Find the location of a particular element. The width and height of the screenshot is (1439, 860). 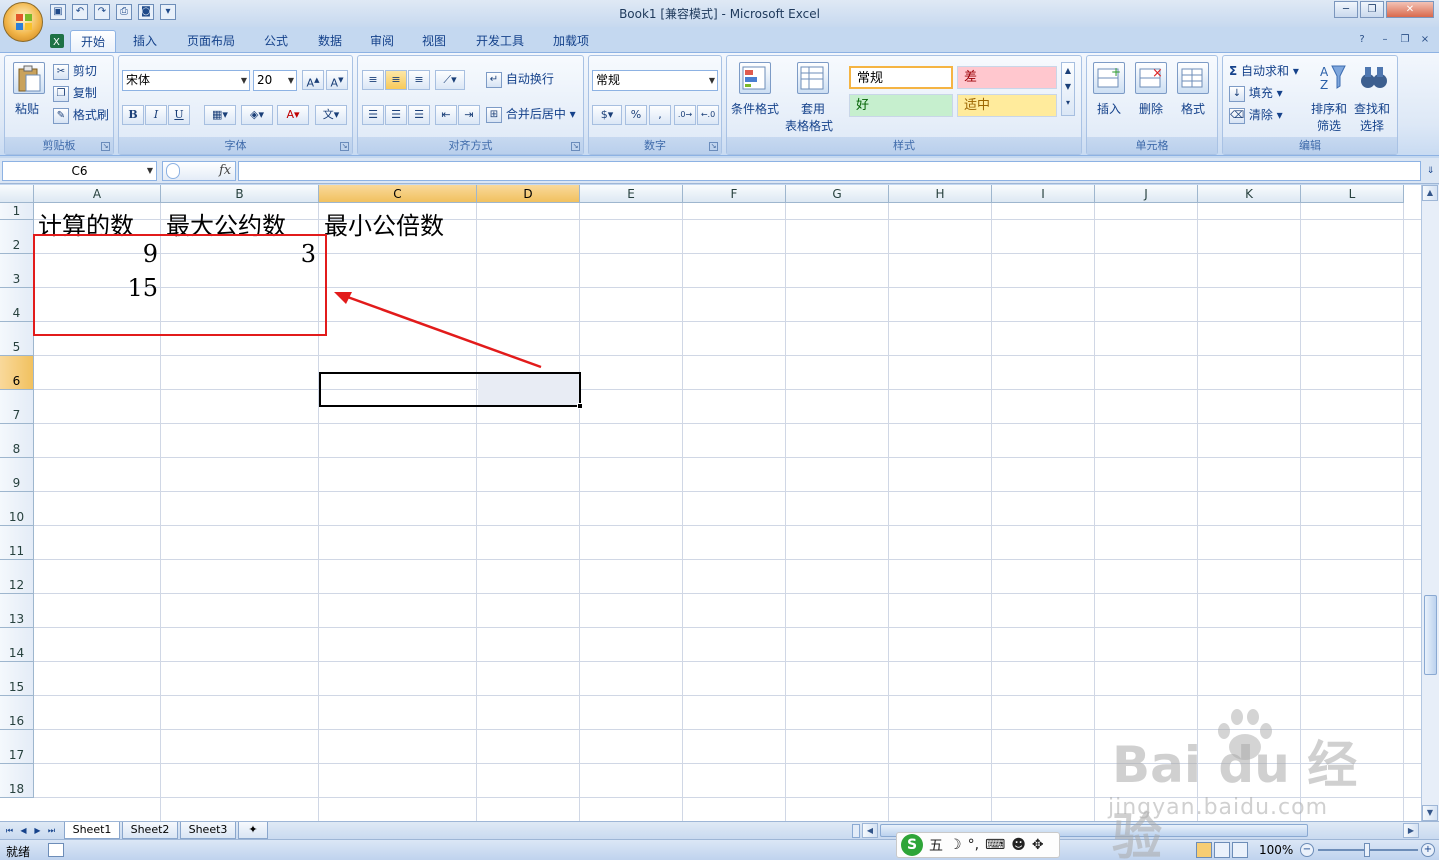

fill-handle is located at coordinates (580, 406).